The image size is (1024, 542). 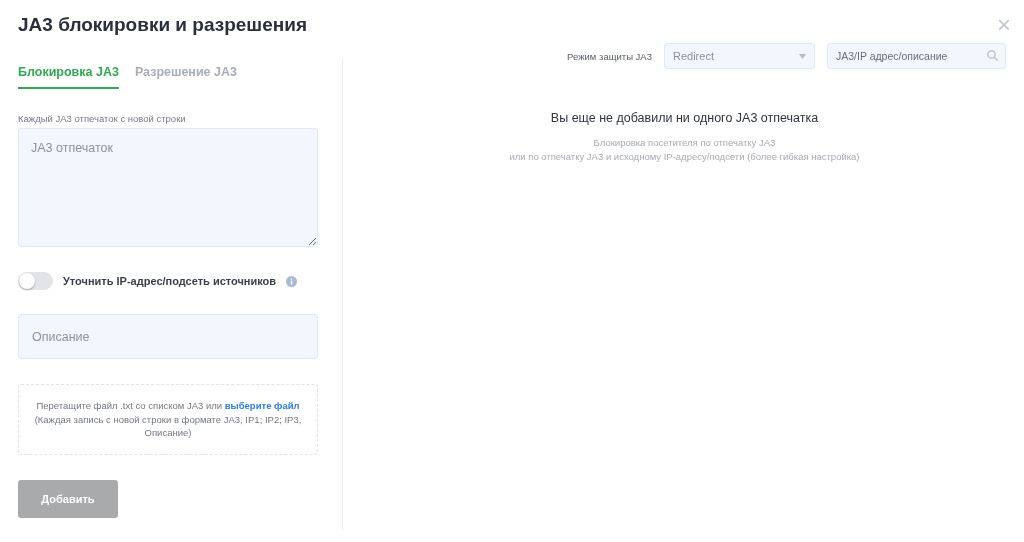 What do you see at coordinates (168, 336) in the screenshot?
I see `description-field: Описание` at bounding box center [168, 336].